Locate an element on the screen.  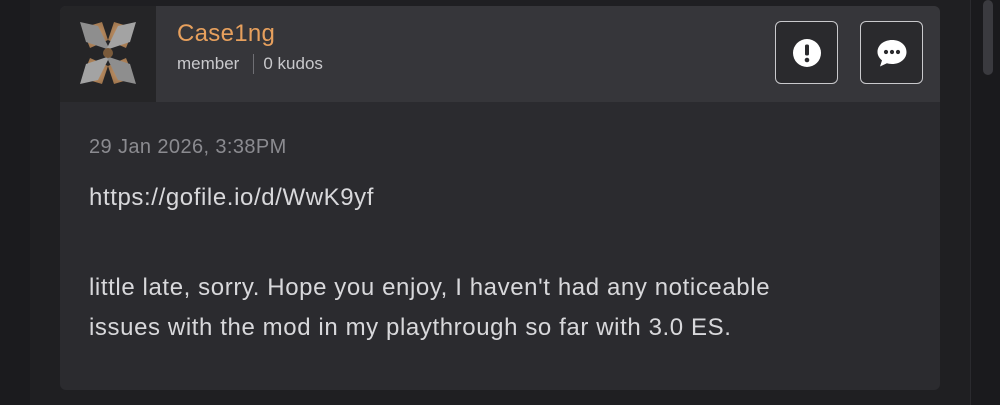
avatar-container is located at coordinates (108, 54).